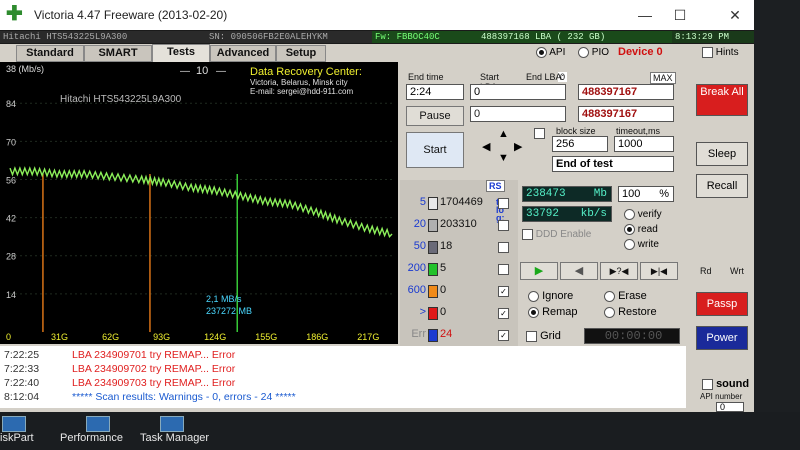 The width and height of the screenshot is (800, 450). What do you see at coordinates (154, 383) in the screenshot?
I see `log-message: LBA 234909703 try REMAP... Error` at bounding box center [154, 383].